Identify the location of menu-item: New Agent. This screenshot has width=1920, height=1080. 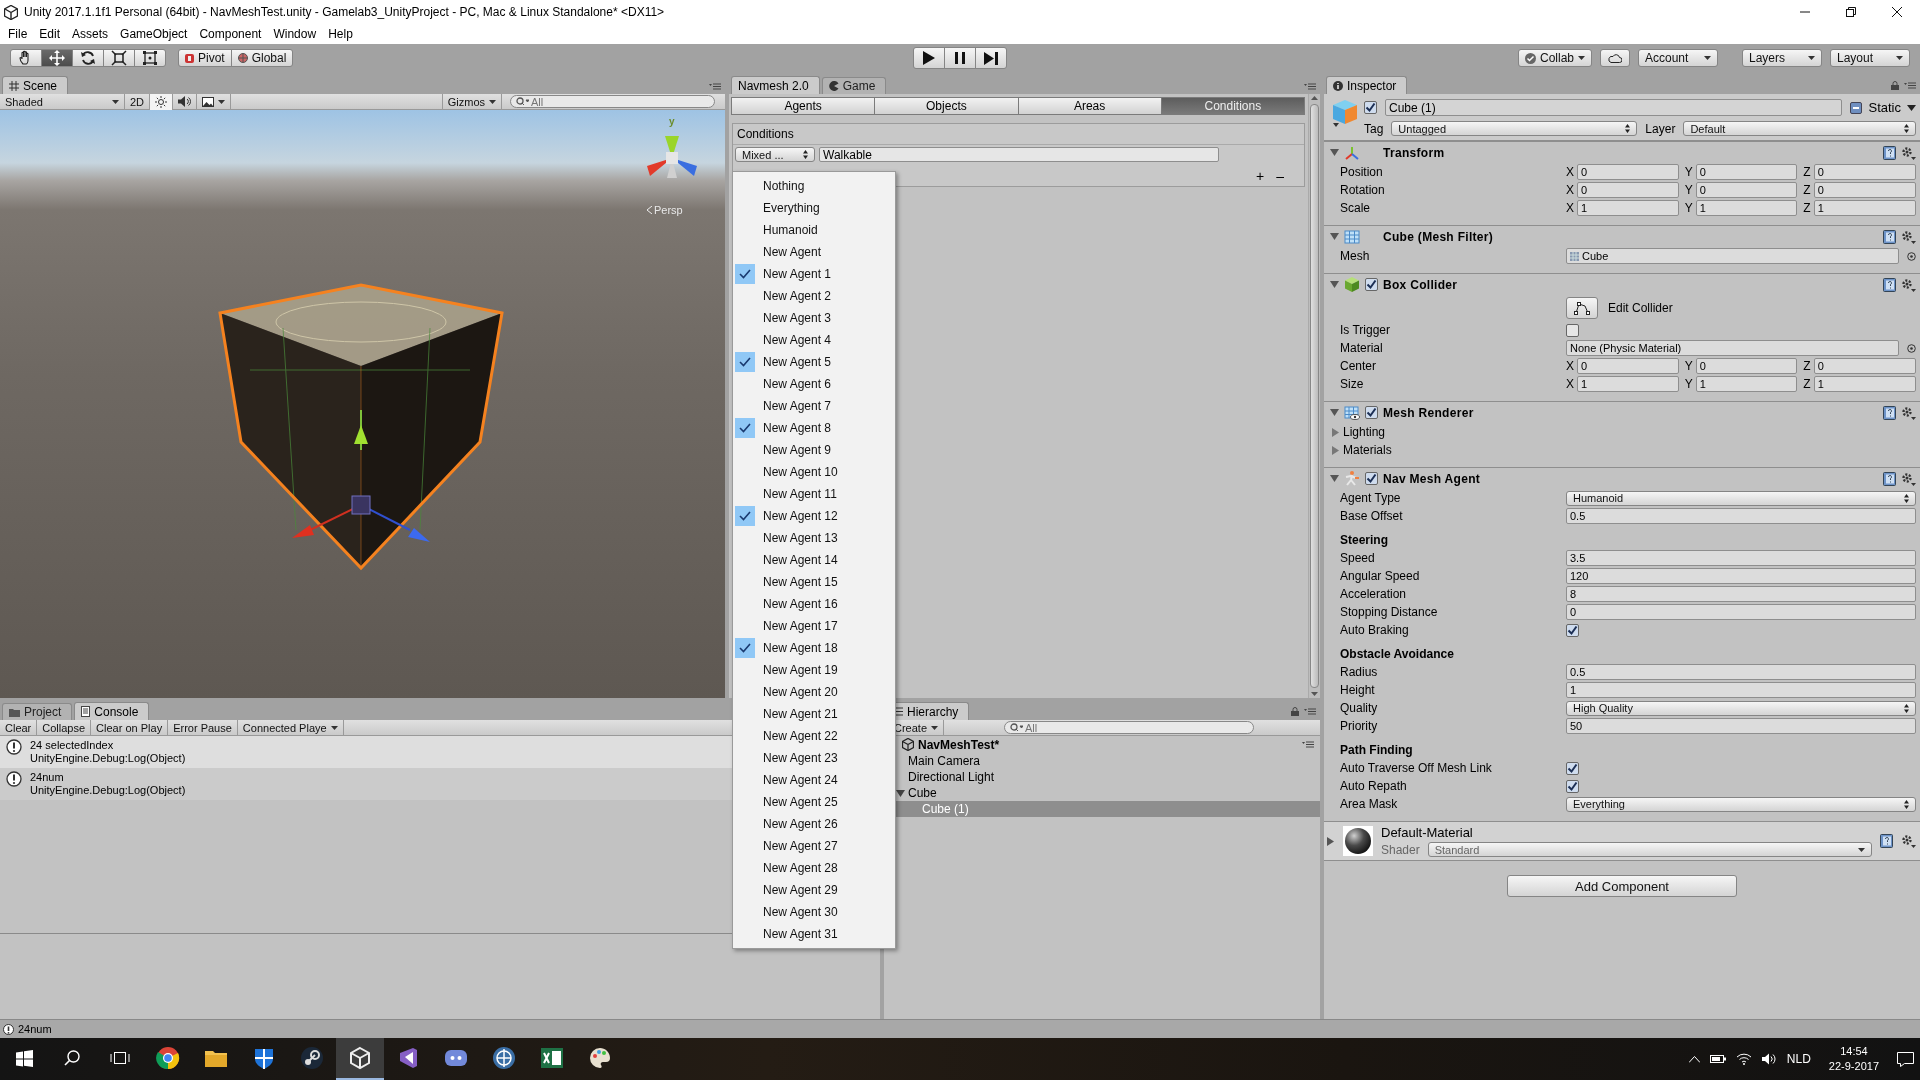
(814, 252).